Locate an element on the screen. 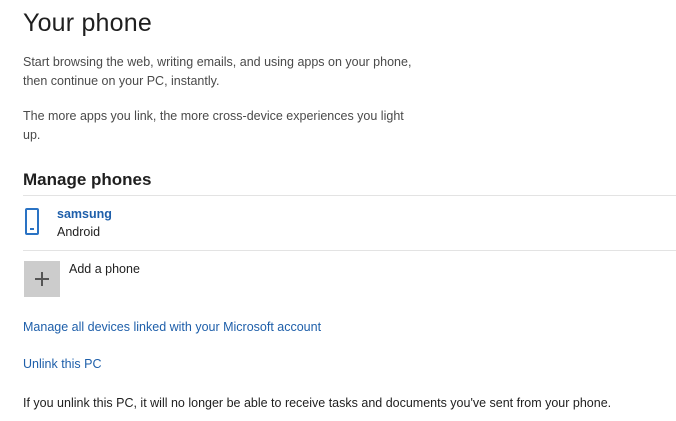  plus-icon is located at coordinates (42, 279).